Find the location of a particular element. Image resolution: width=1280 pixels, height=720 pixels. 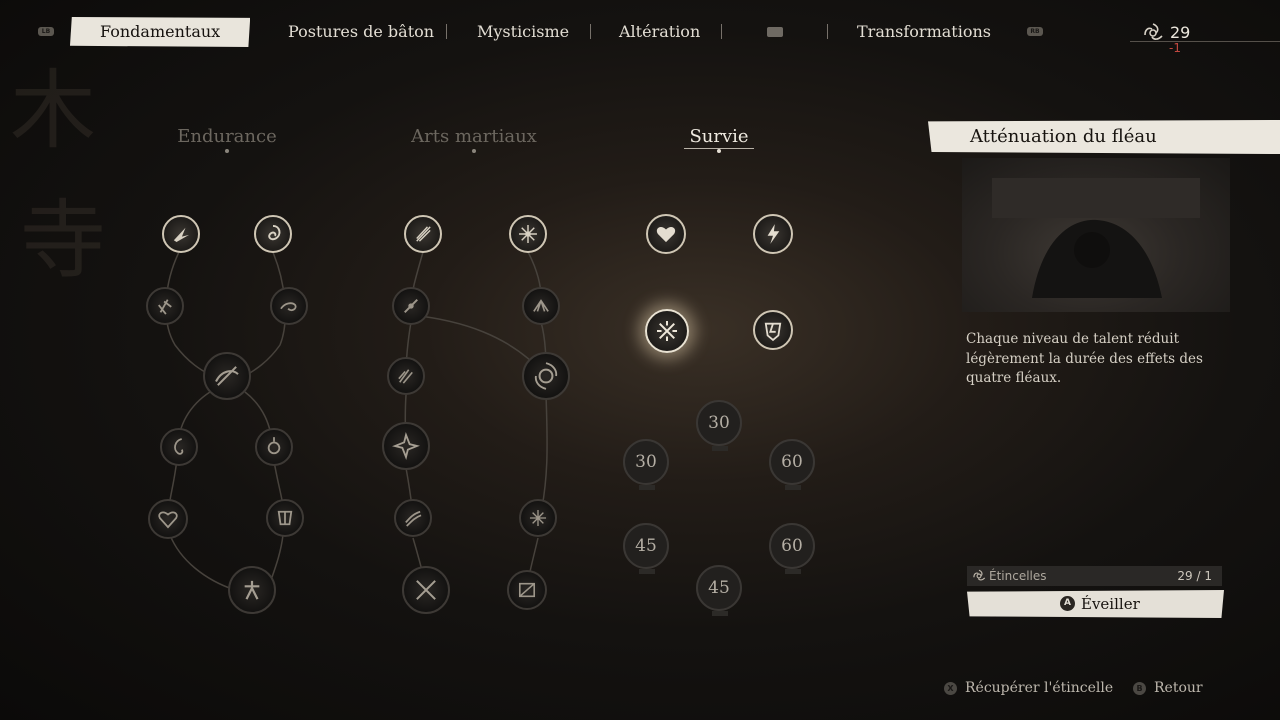

detail-illustration is located at coordinates (1096, 235).